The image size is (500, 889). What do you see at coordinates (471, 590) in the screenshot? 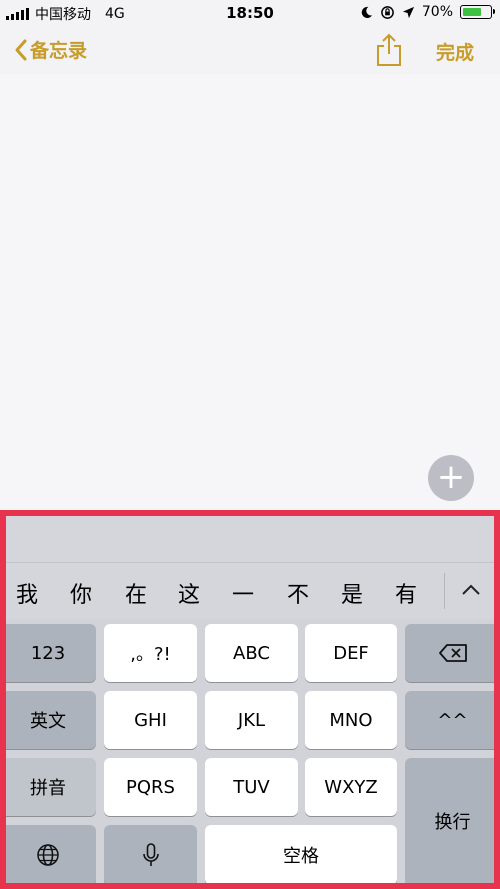
I see `chevron-up-icon` at bounding box center [471, 590].